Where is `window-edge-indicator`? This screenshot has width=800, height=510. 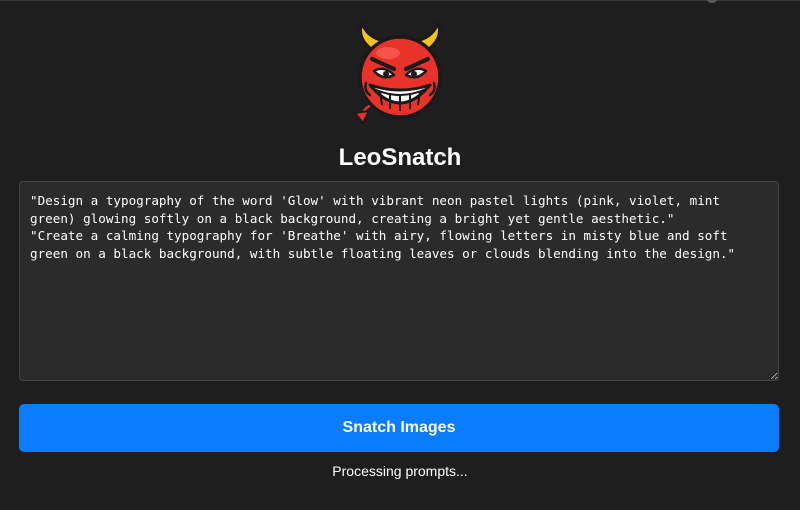 window-edge-indicator is located at coordinates (712, 1).